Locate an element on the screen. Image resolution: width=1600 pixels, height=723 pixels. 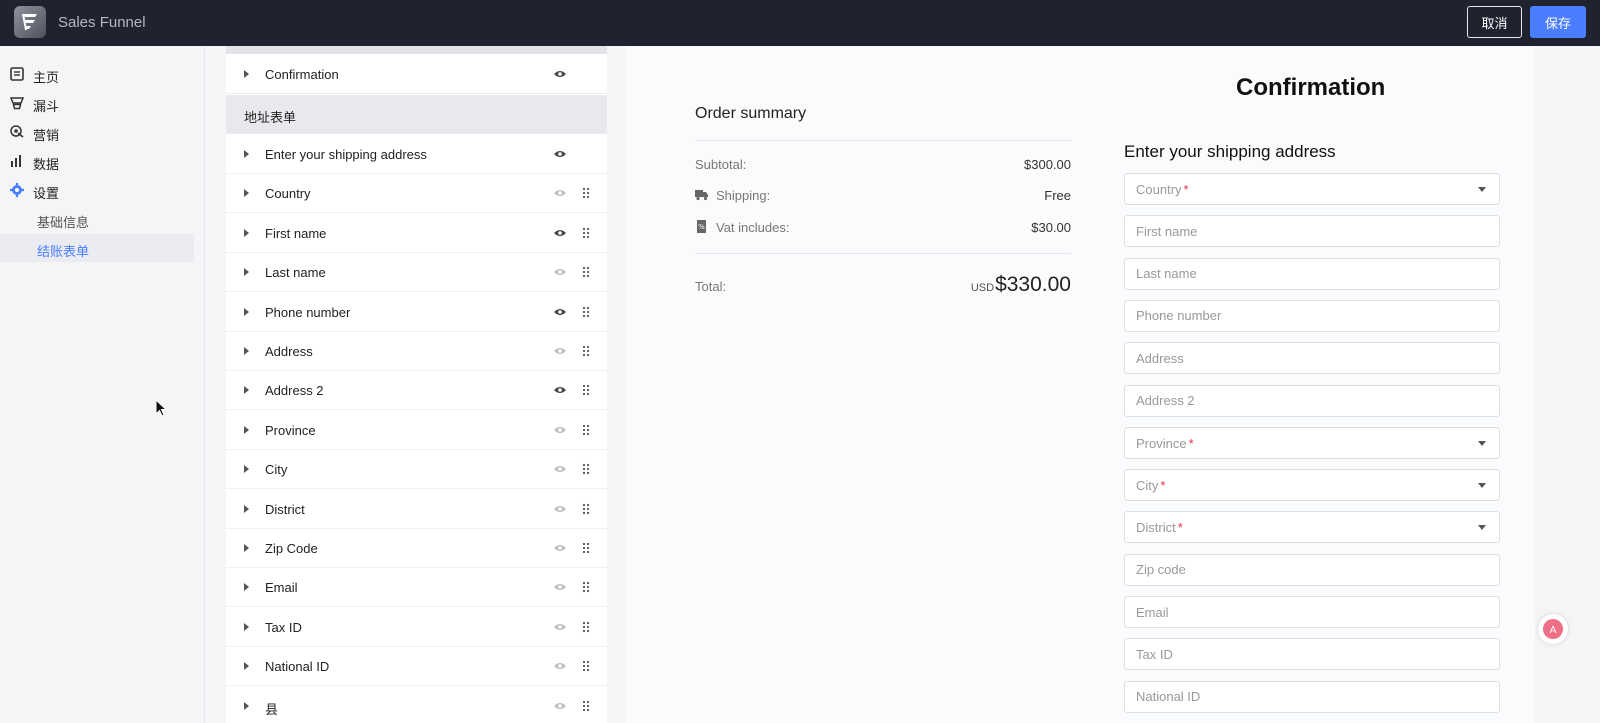
field-row: 县 is located at coordinates (416, 704).